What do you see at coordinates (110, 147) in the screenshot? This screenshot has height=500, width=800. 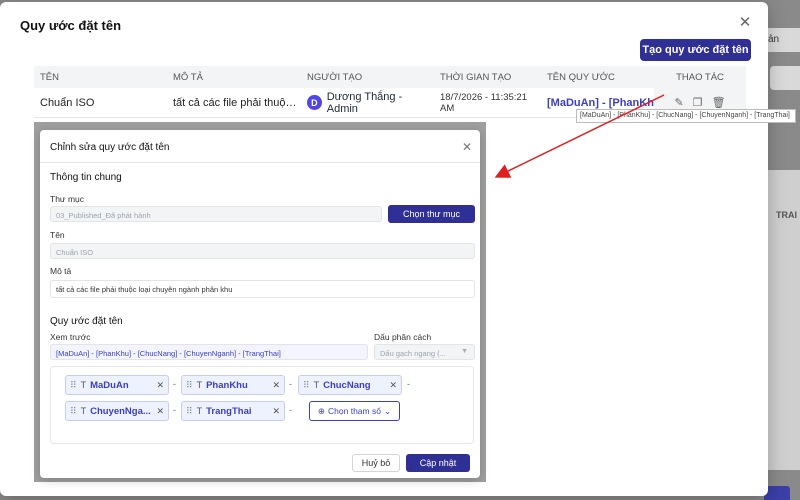 I see `edit-modal-title: Chỉnh sửa quy ước đặt tên` at bounding box center [110, 147].